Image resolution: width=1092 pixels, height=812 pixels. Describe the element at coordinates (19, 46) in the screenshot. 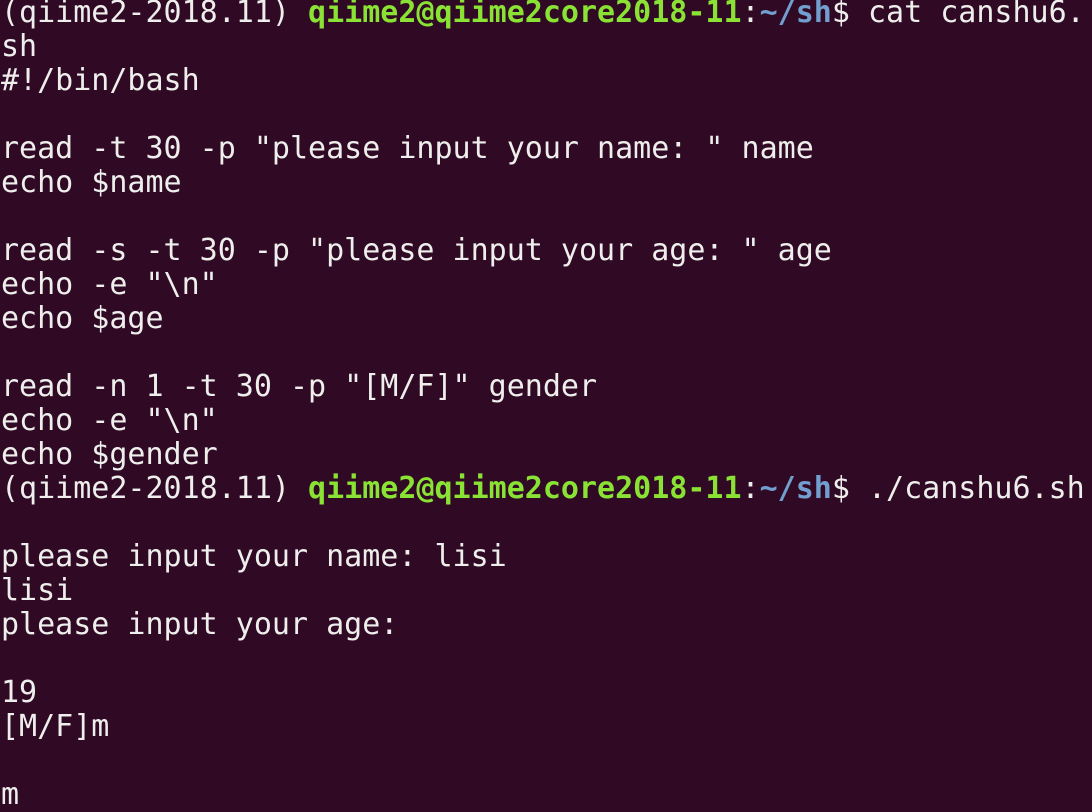

I see `line-text: sh` at that location.